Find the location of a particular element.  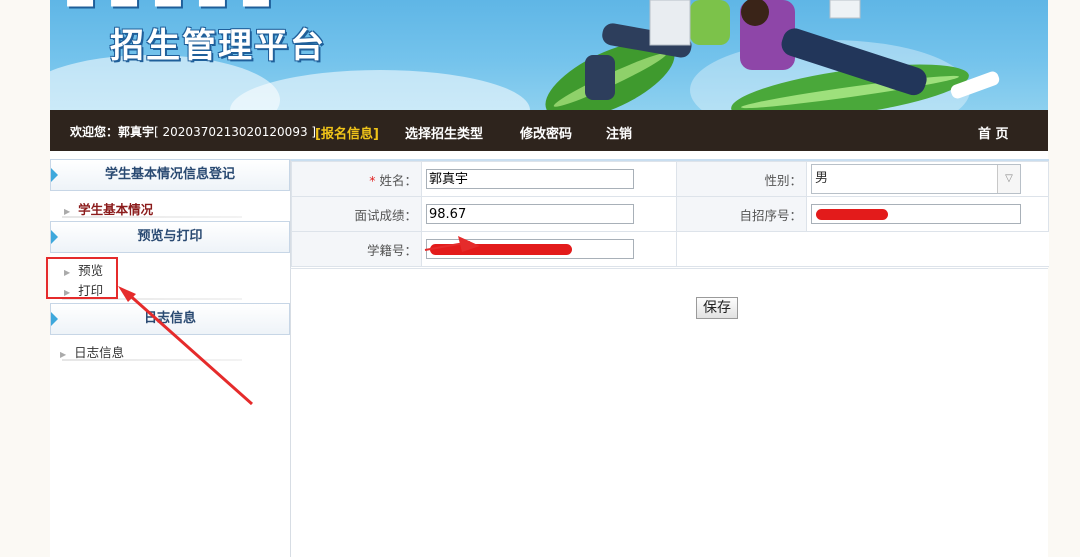

nav-current-registration: [报名信息] is located at coordinates (347, 132).